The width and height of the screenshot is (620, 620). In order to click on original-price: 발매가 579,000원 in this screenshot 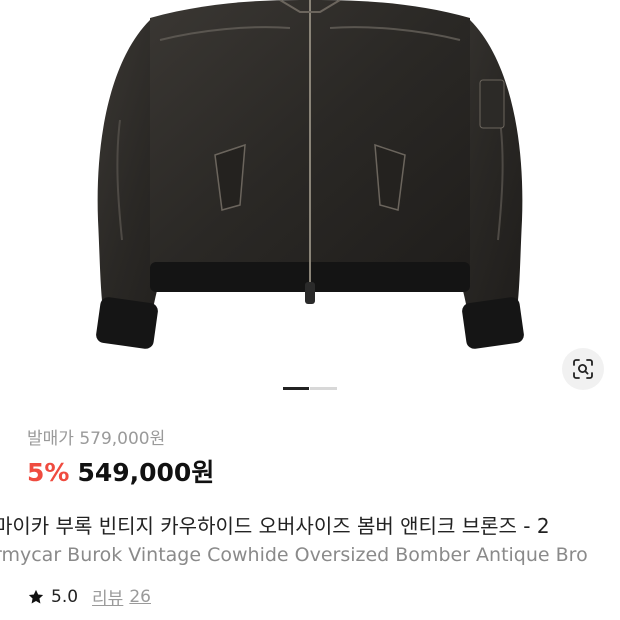, I will do `click(96, 436)`.